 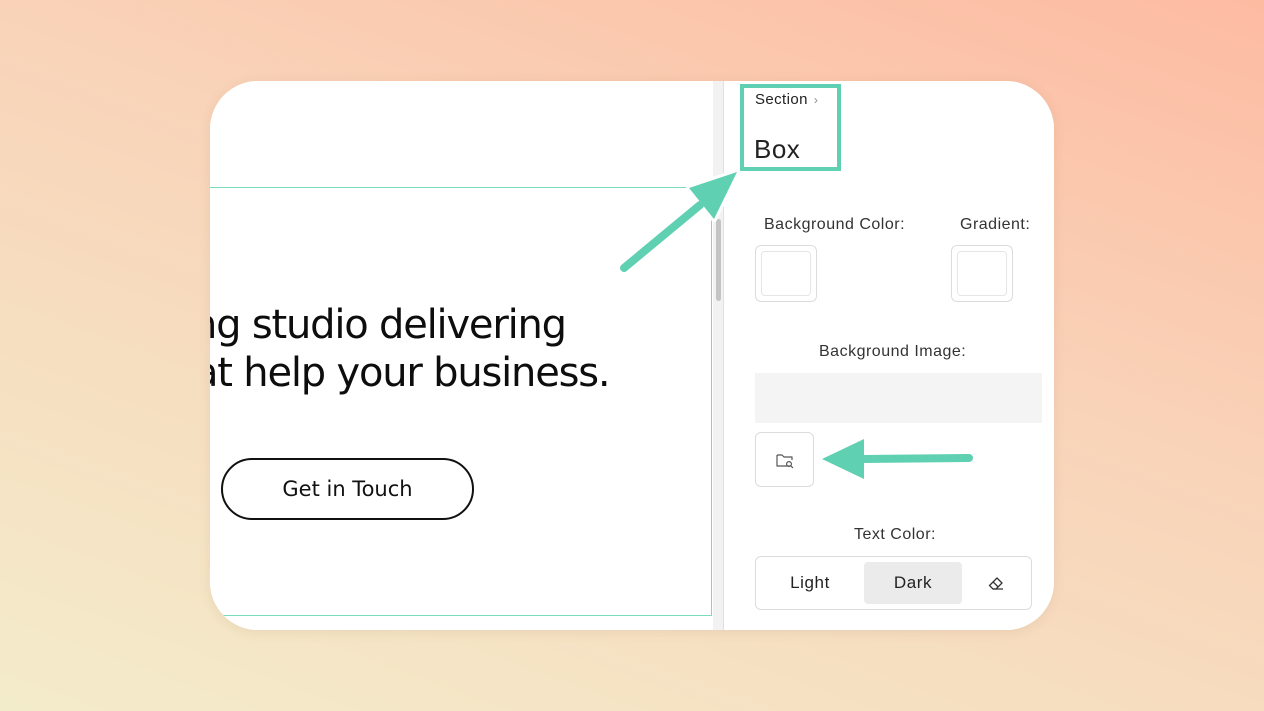 I want to click on headline-line-1: ng studio delivering, so click(x=388, y=325).